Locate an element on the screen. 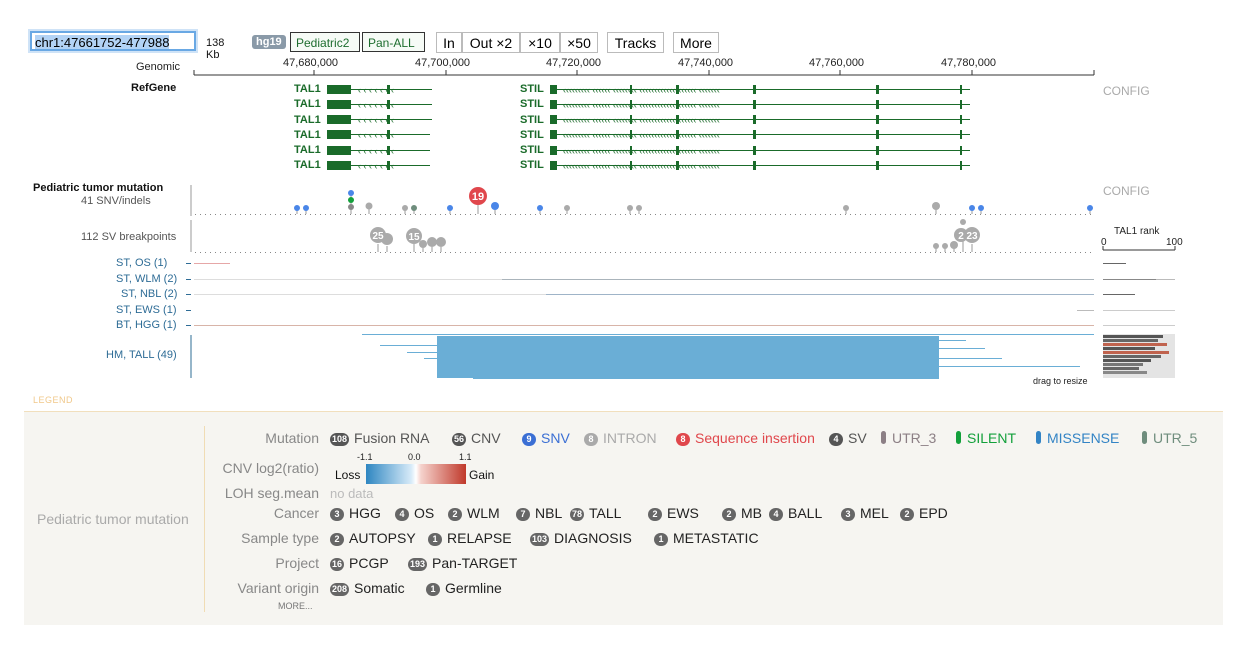 This screenshot has width=1258, height=660. legend-item: 4 OS is located at coordinates (414, 513).